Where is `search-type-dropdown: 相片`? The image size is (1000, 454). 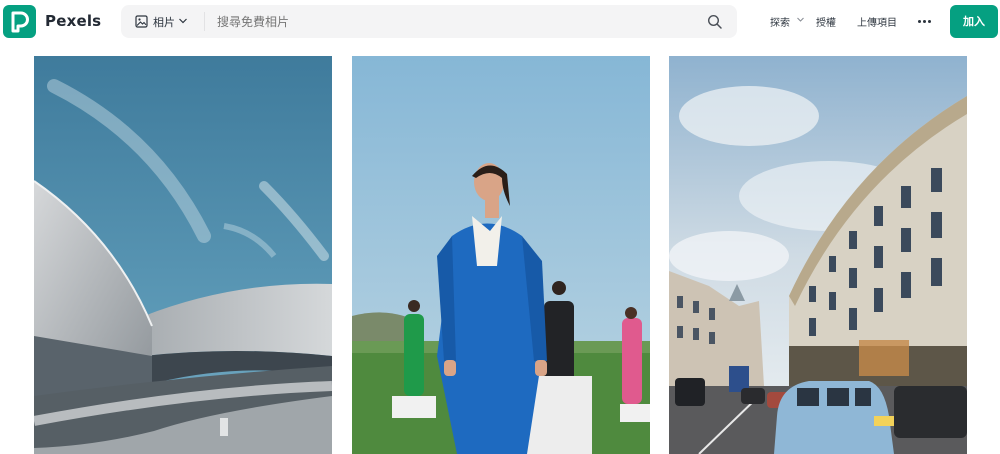
search-type-dropdown: 相片 is located at coordinates (162, 21).